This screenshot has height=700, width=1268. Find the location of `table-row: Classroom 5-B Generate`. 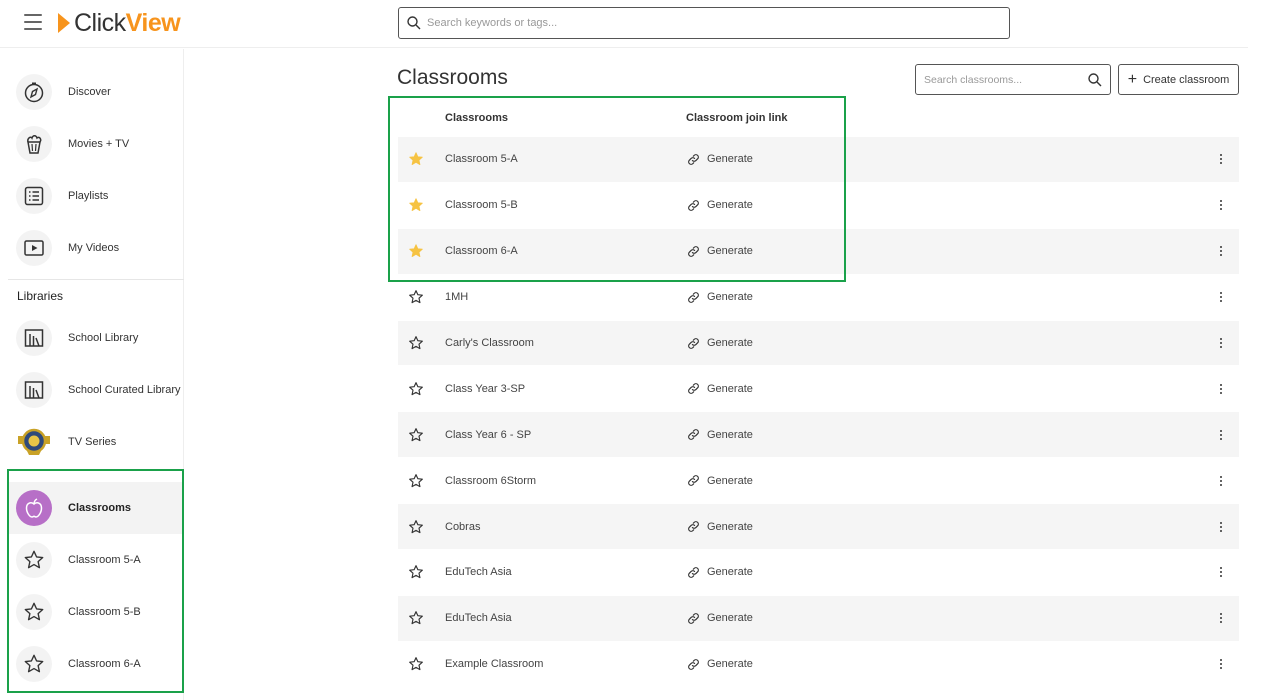

table-row: Classroom 5-B Generate is located at coordinates (818, 206).